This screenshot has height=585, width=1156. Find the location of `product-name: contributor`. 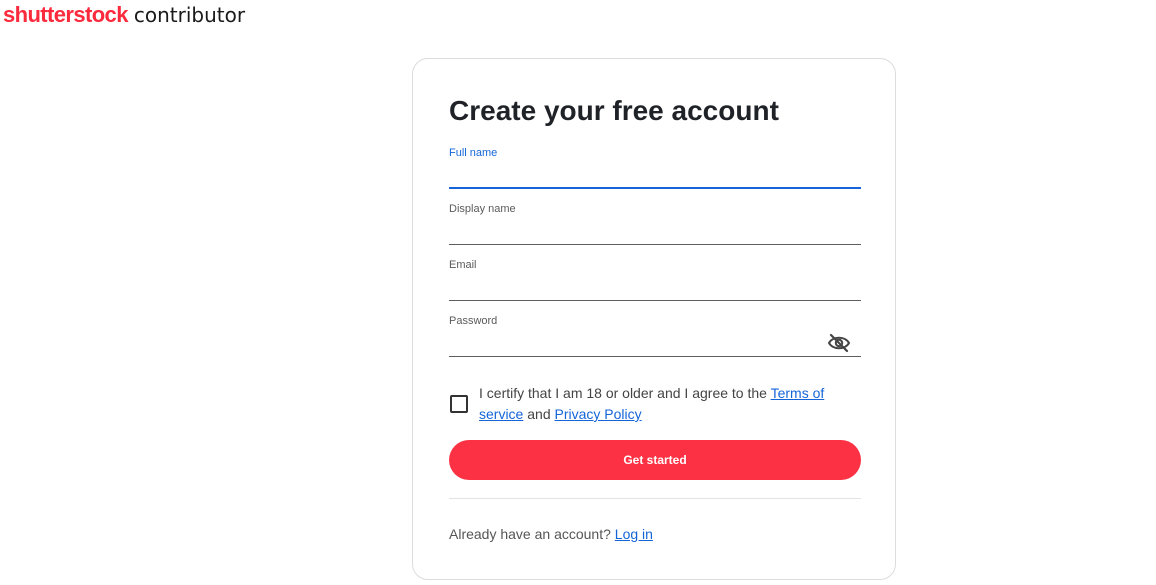

product-name: contributor is located at coordinates (189, 15).